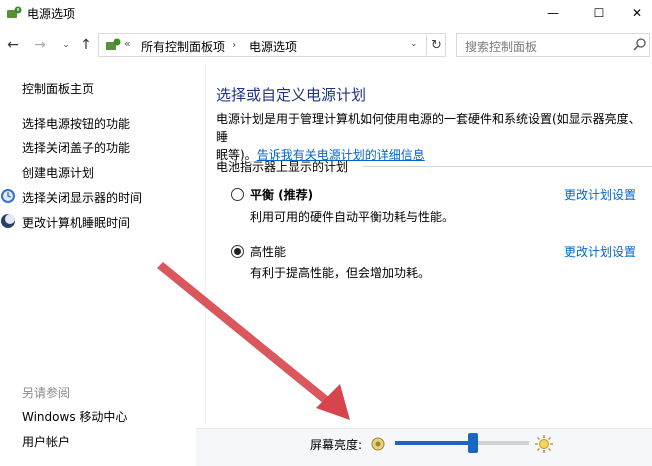 The image size is (652, 466). Describe the element at coordinates (237, 194) in the screenshot. I see `plan-balanced-radio` at that location.